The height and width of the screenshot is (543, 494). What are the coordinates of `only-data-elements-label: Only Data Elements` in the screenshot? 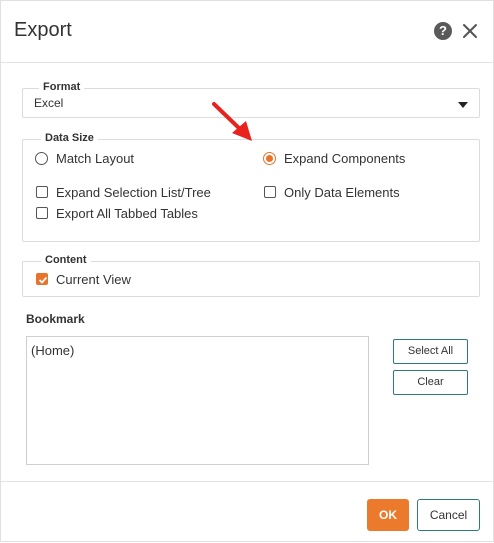 It's located at (342, 192).